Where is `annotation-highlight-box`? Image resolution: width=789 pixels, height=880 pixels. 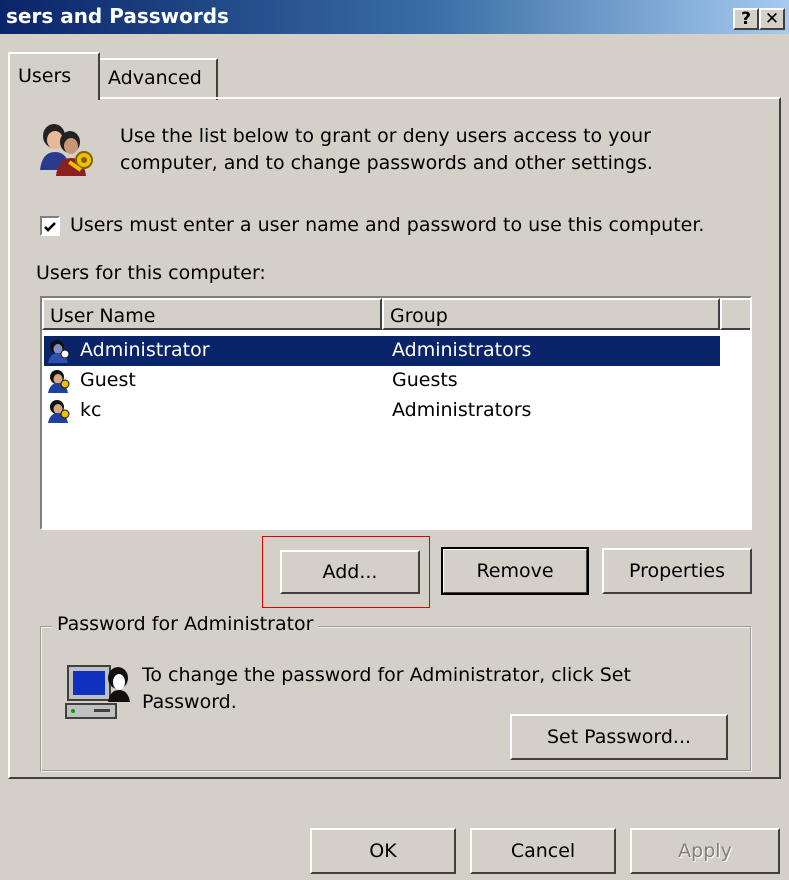
annotation-highlight-box is located at coordinates (346, 572).